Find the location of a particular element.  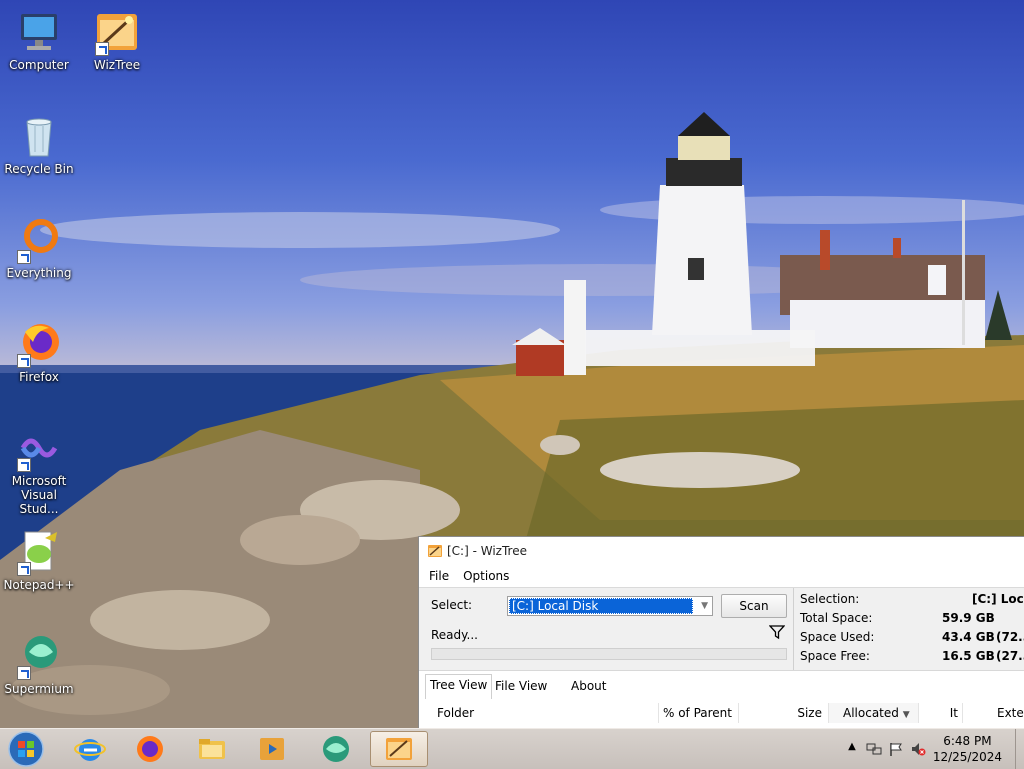

desktop-icon-label: Notepad++ is located at coordinates (39, 585).